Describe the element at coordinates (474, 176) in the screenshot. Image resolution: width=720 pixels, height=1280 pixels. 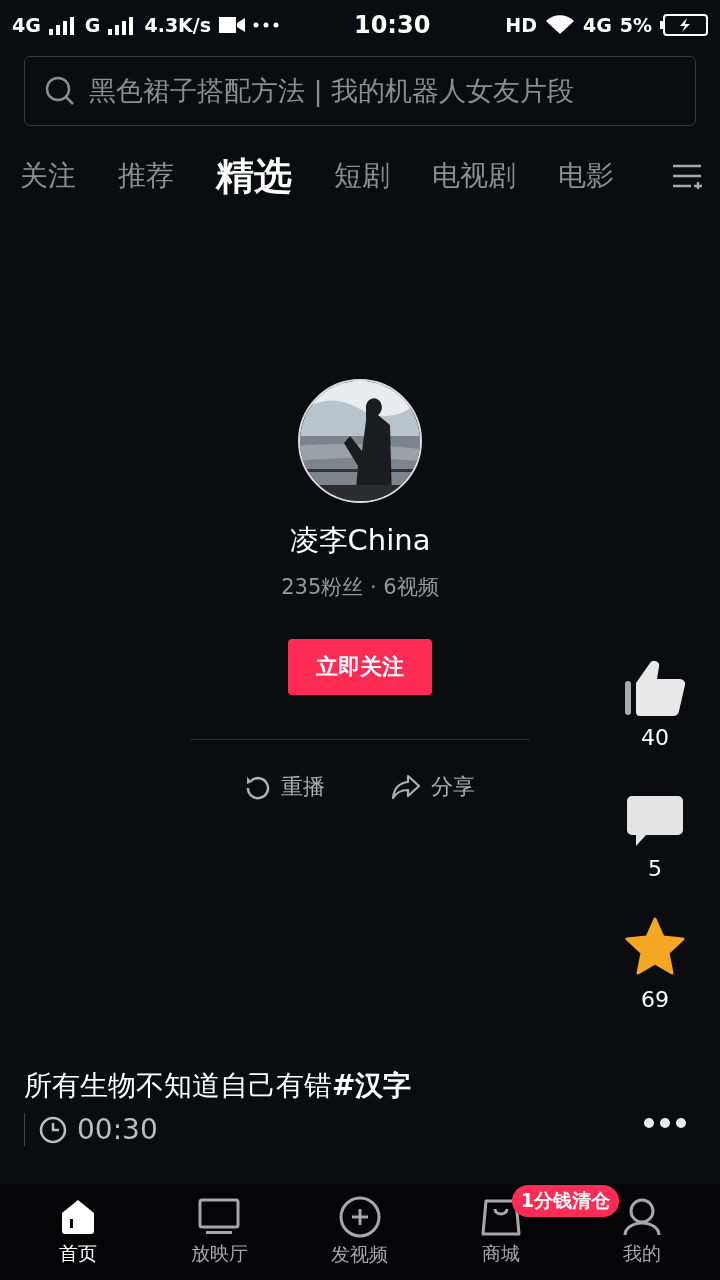
I see `category-tab: 电视剧` at that location.